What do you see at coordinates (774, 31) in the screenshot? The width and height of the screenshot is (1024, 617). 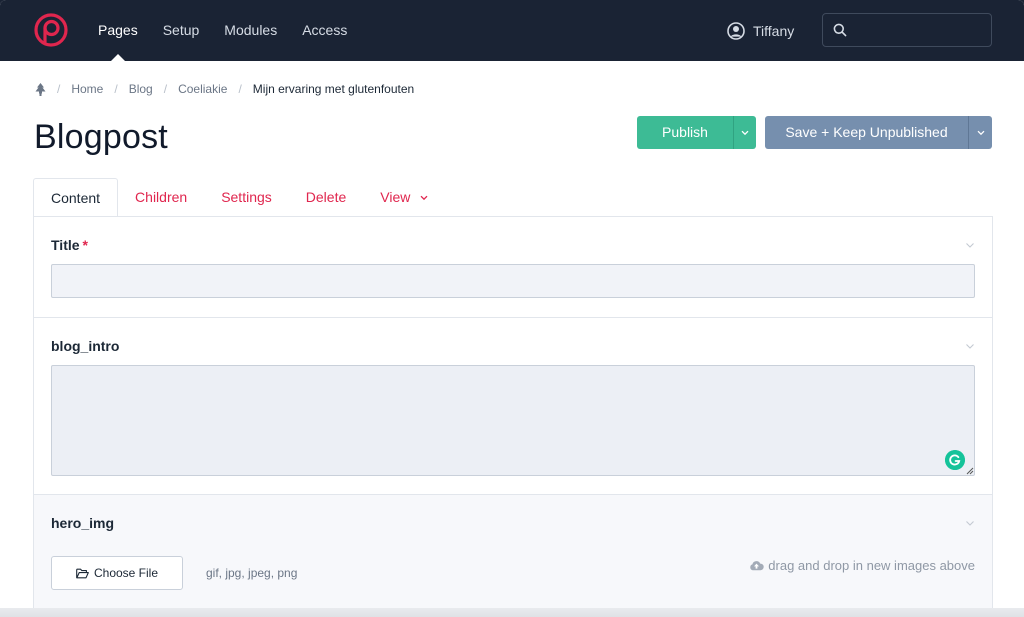 I see `user-name: Tiffany` at bounding box center [774, 31].